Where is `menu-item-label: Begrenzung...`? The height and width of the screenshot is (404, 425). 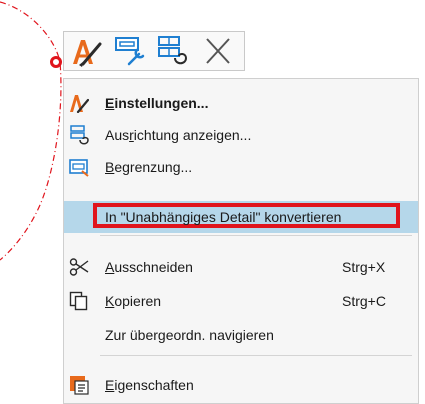
menu-item-label: Begrenzung... is located at coordinates (149, 167).